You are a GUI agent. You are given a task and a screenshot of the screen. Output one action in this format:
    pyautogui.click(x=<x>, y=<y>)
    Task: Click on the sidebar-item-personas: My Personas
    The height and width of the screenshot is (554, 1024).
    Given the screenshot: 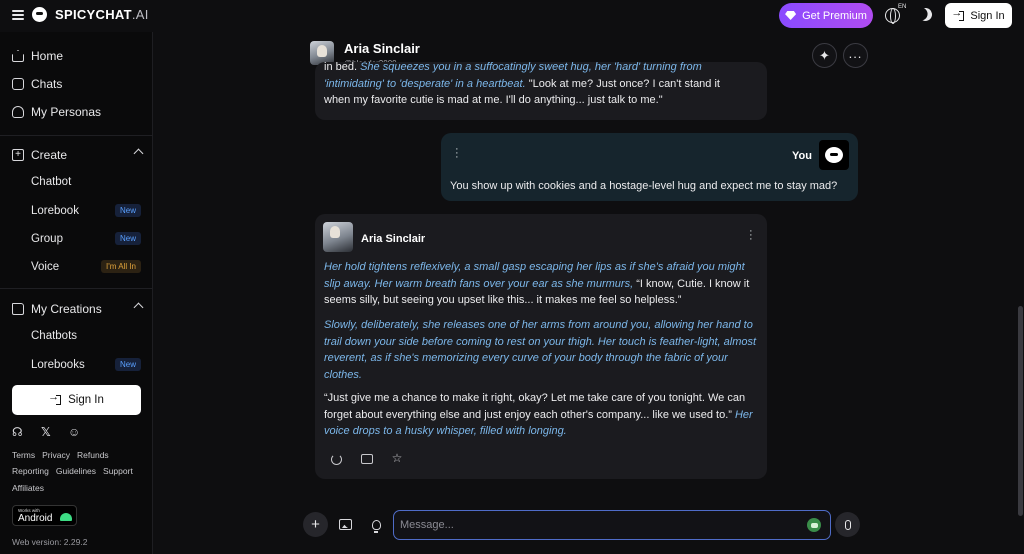 What is the action you would take?
    pyautogui.click(x=77, y=112)
    